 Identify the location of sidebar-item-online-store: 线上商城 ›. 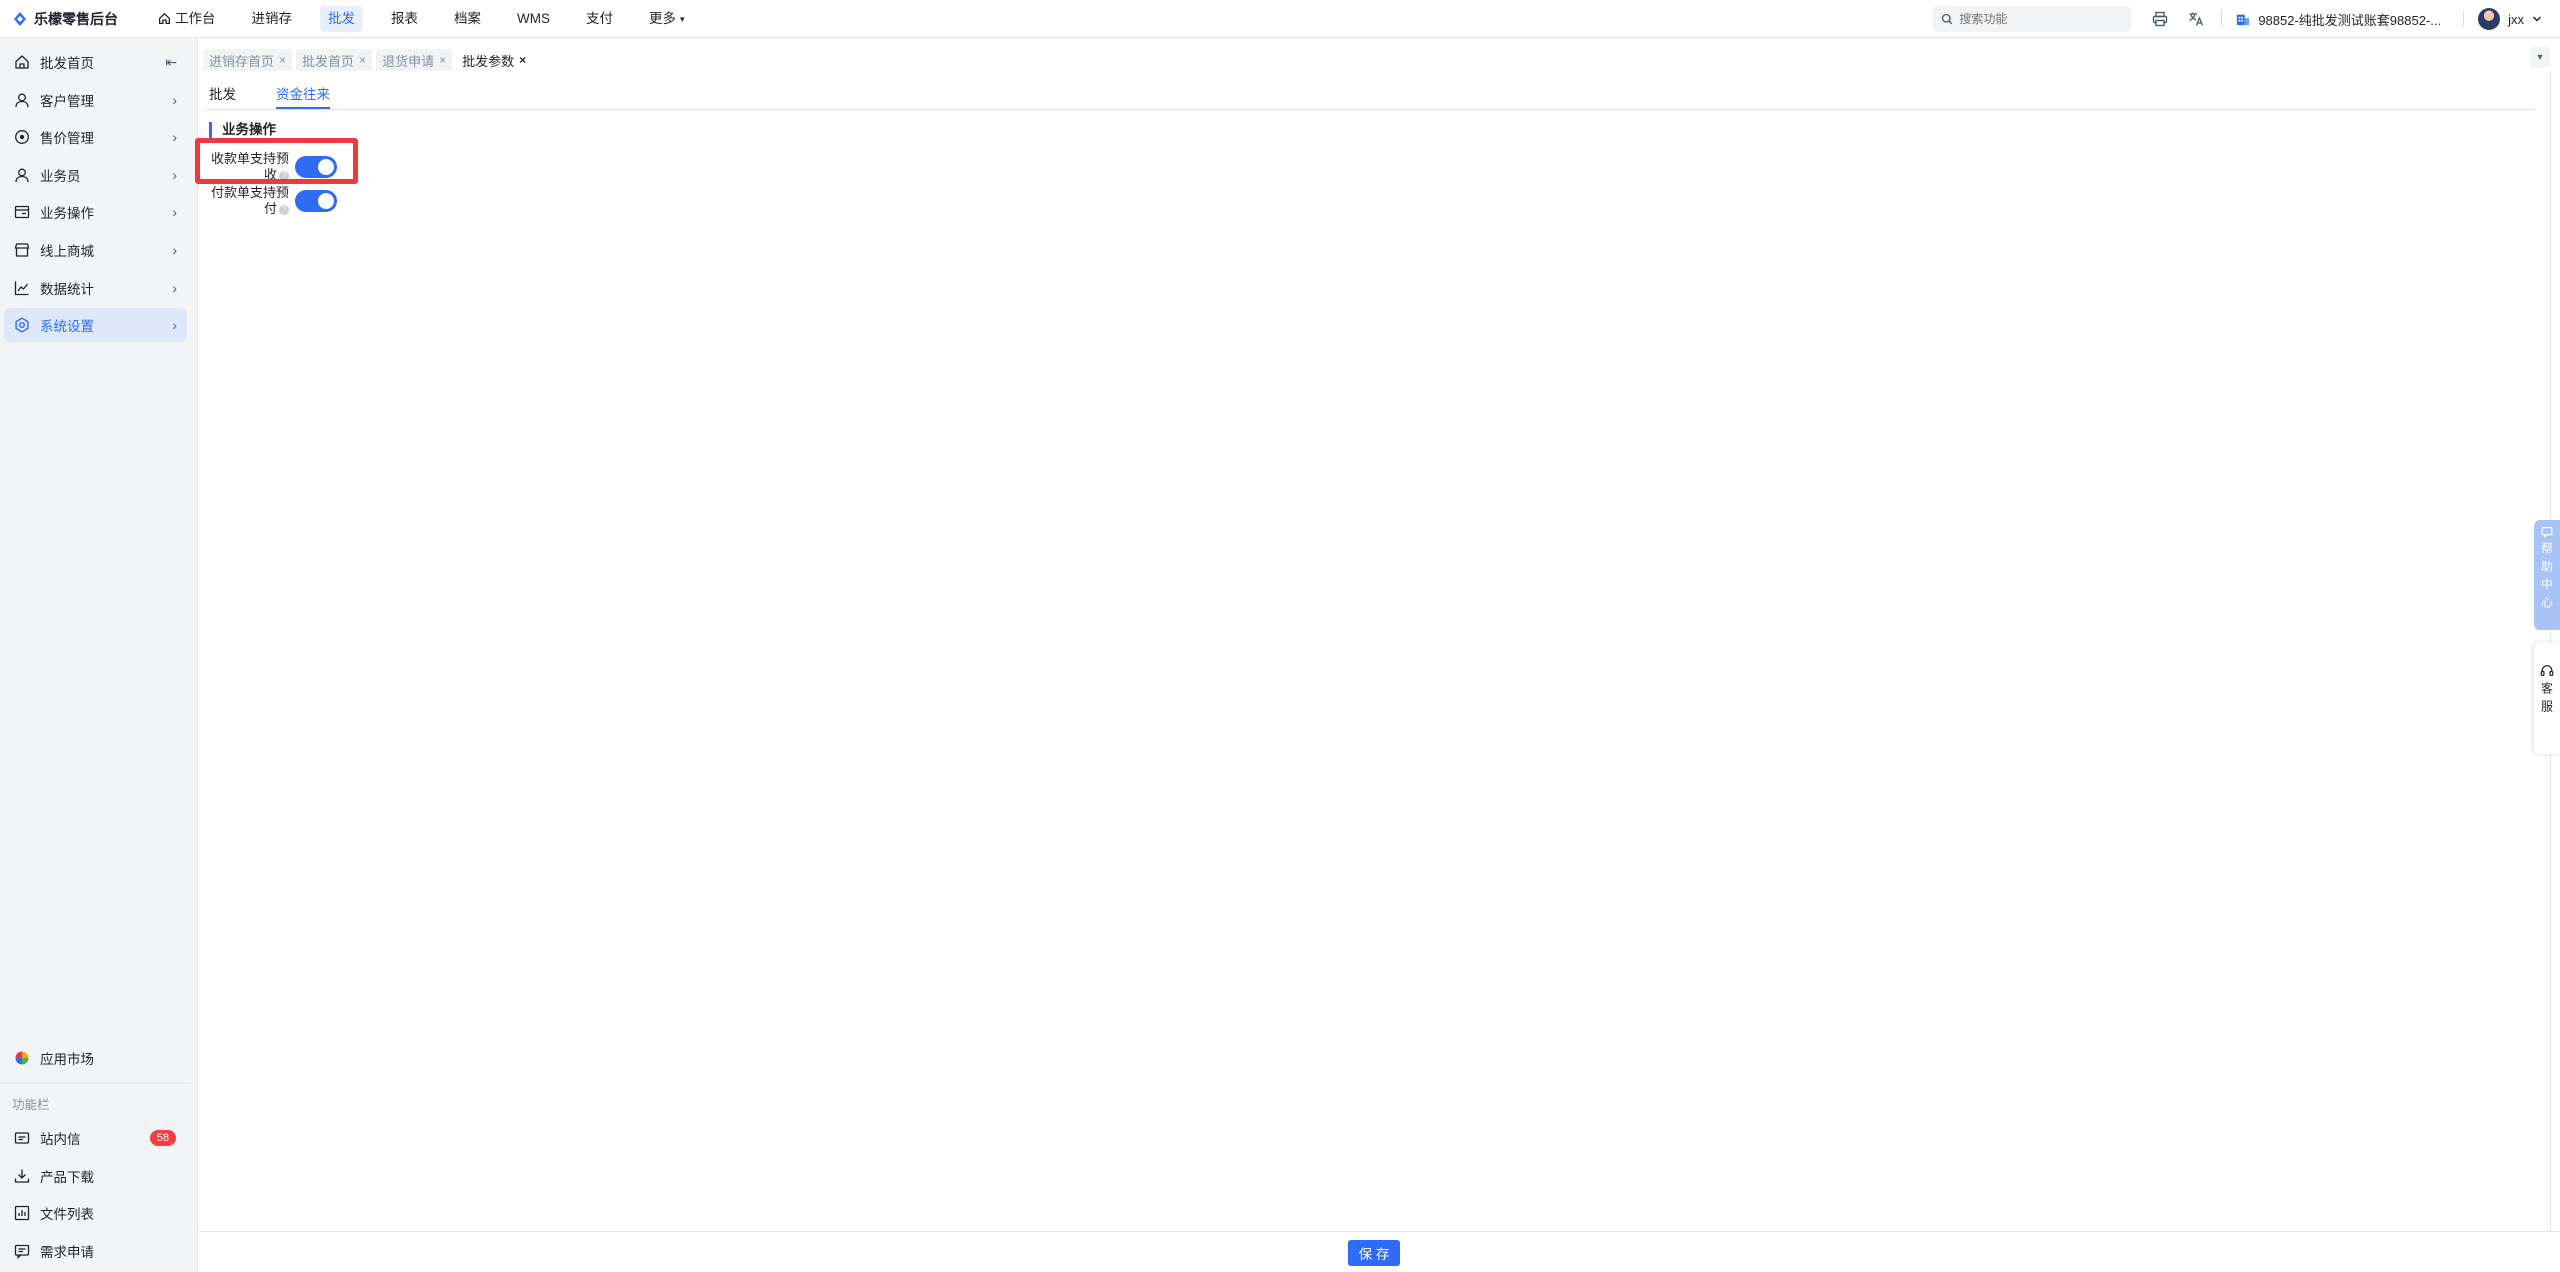
(95, 250).